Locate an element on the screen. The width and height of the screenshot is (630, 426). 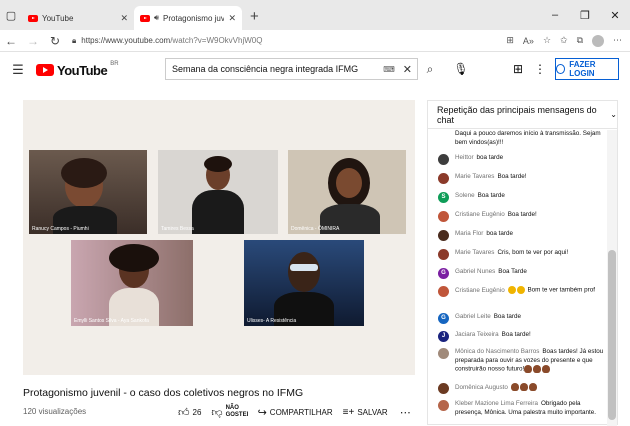
message-author: Gabriel Leite is located at coordinates (473, 316).